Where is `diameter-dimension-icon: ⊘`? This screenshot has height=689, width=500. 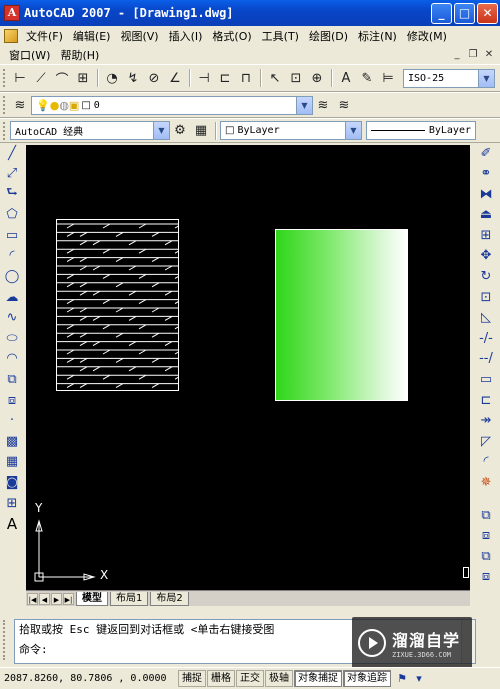
diameter-dimension-icon: ⊘ is located at coordinates (154, 78).